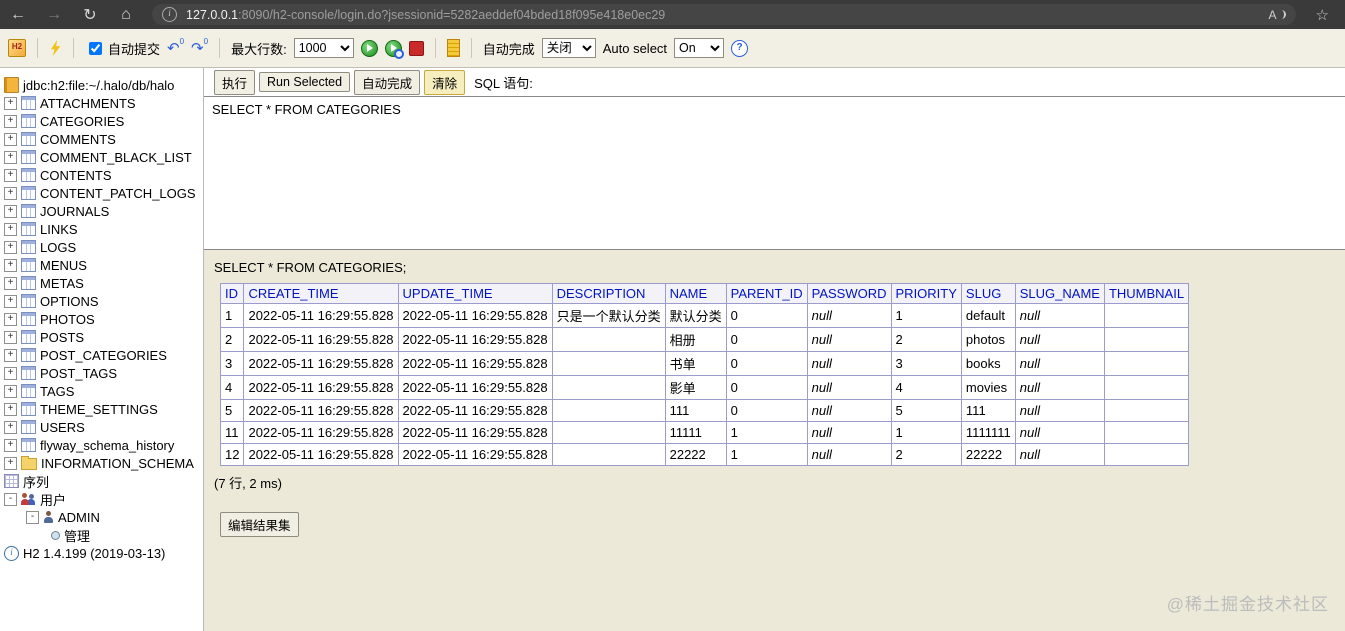  What do you see at coordinates (740, 48) in the screenshot?
I see `help-icon: ?` at bounding box center [740, 48].